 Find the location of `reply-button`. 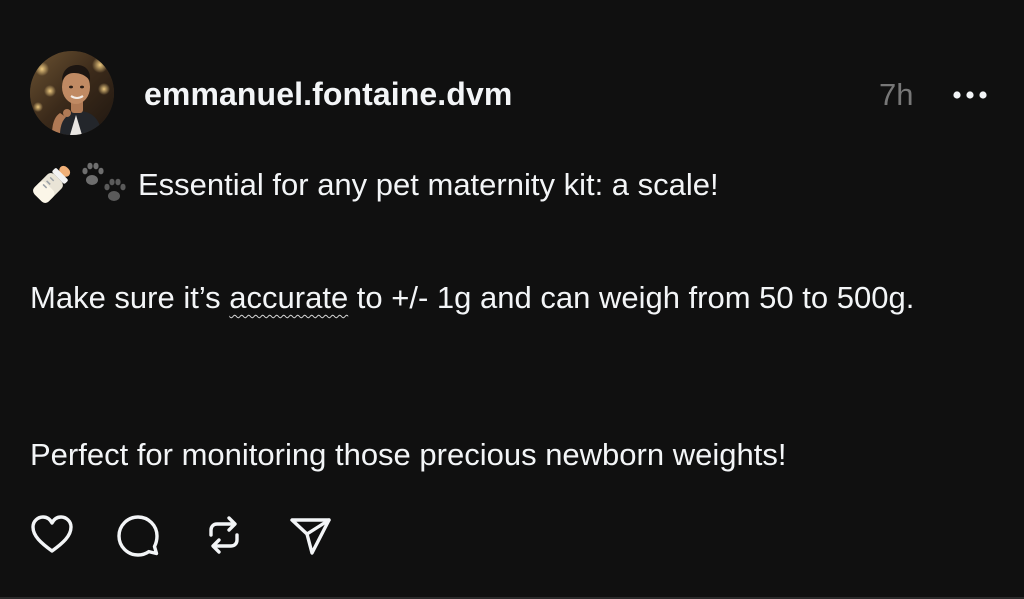

reply-button is located at coordinates (138, 535).